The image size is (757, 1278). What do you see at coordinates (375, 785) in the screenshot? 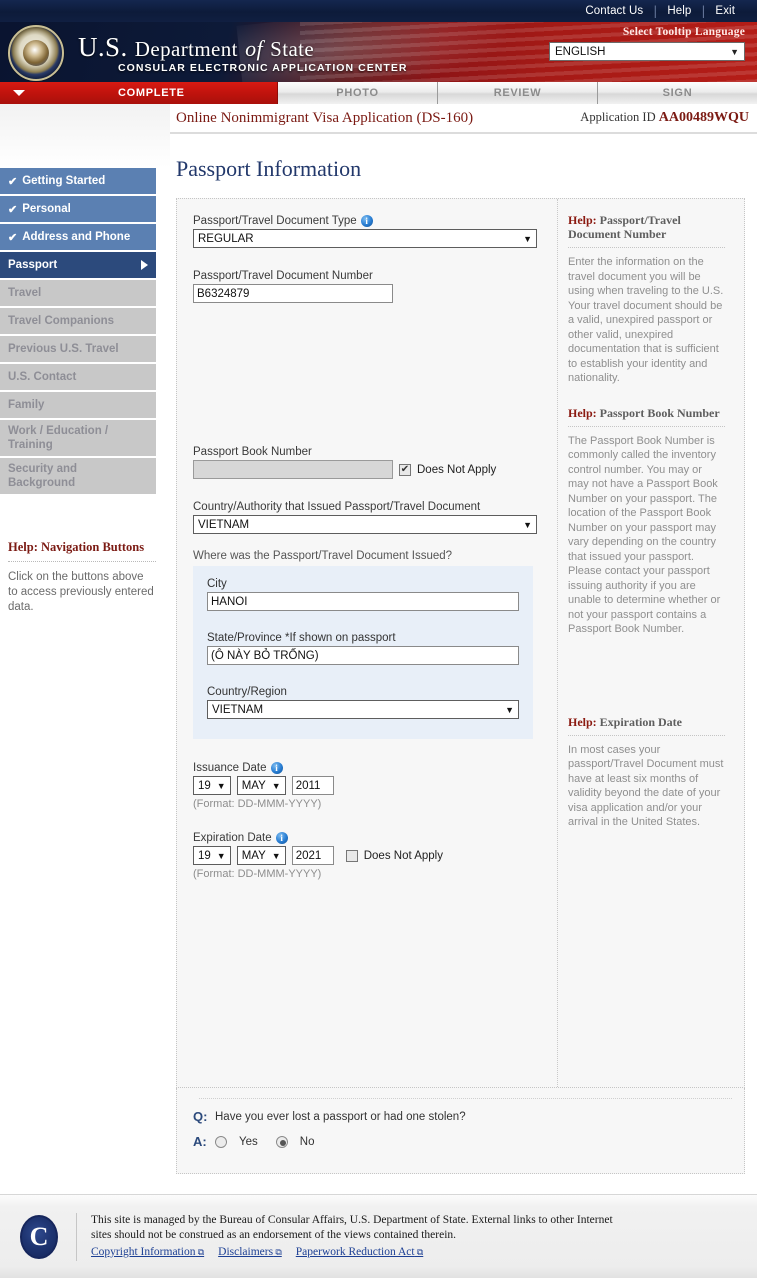
I see `issuance-date-row: 19 ▼ MAY ▼ 2011` at bounding box center [375, 785].